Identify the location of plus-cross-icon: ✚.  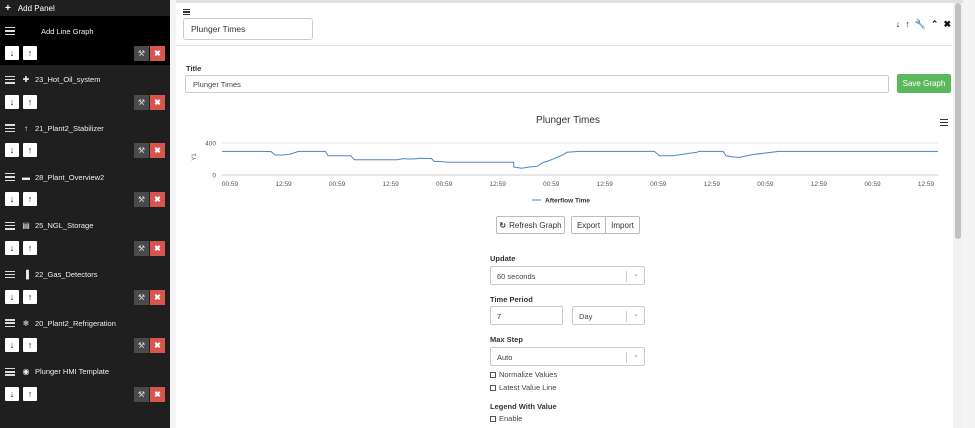
(26, 80).